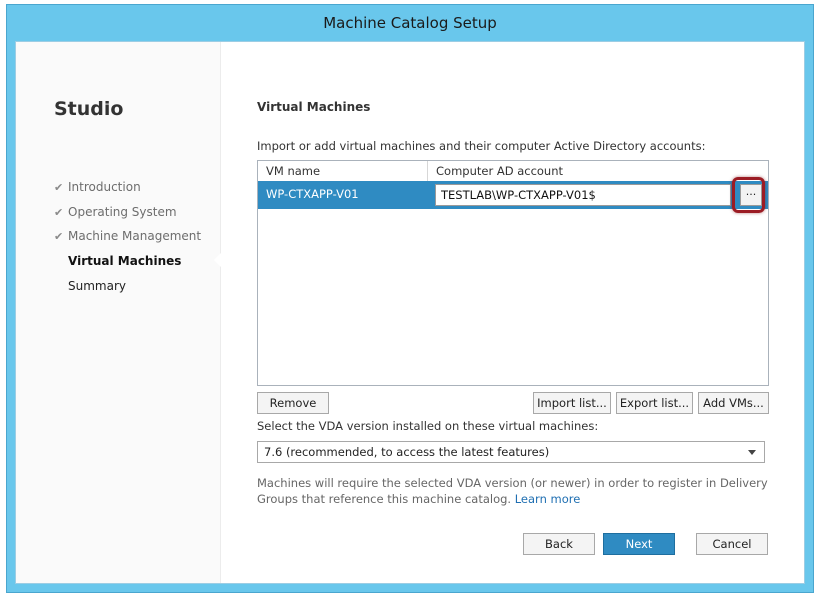 The width and height of the screenshot is (821, 600). I want to click on grid-header: VM name Computer AD account, so click(513, 171).